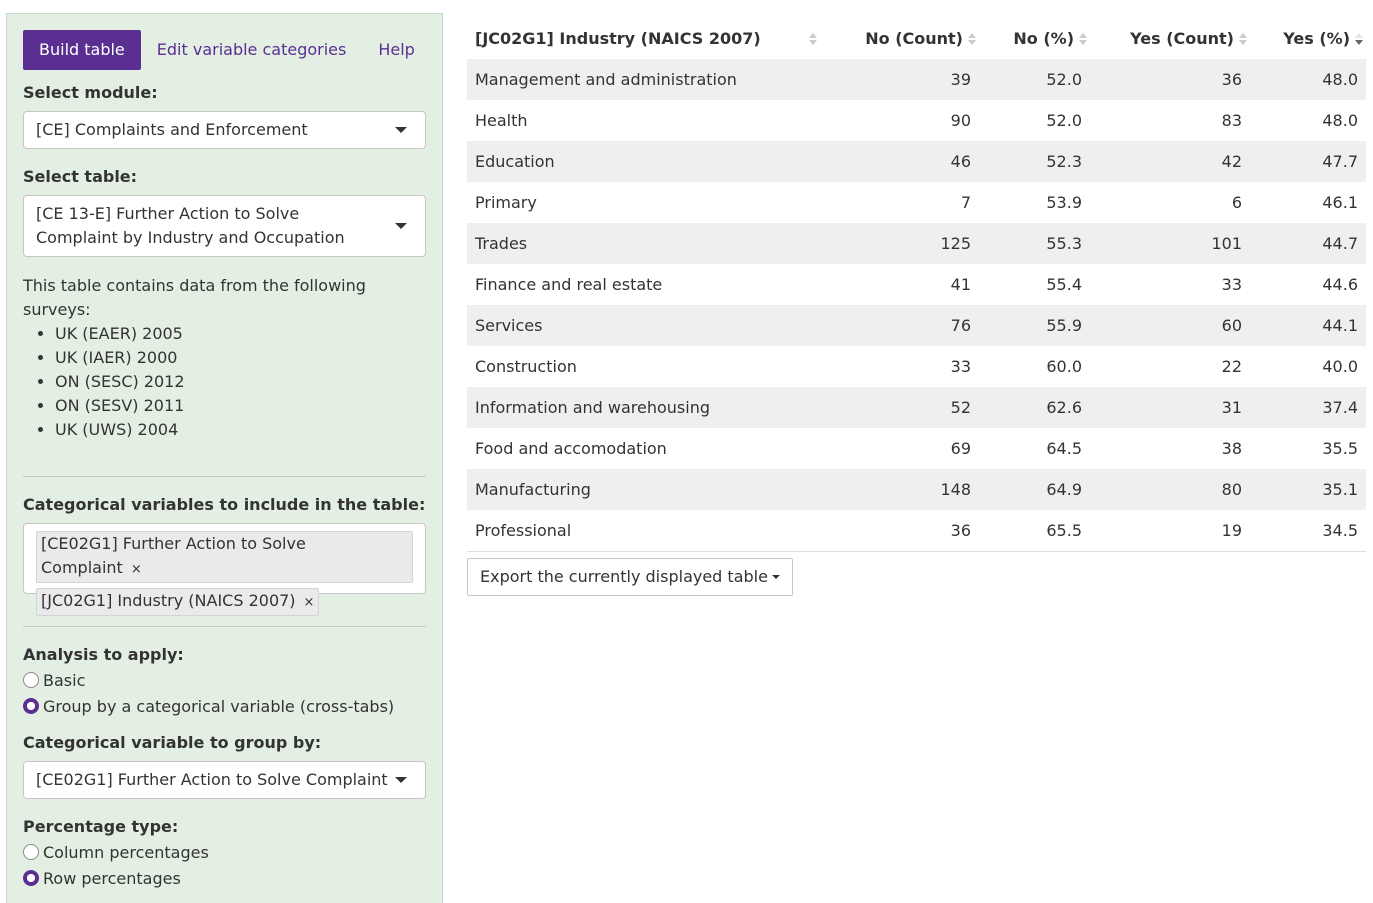 The height and width of the screenshot is (903, 1373). Describe the element at coordinates (1340, 366) in the screenshot. I see `value-cell: 40.0` at that location.